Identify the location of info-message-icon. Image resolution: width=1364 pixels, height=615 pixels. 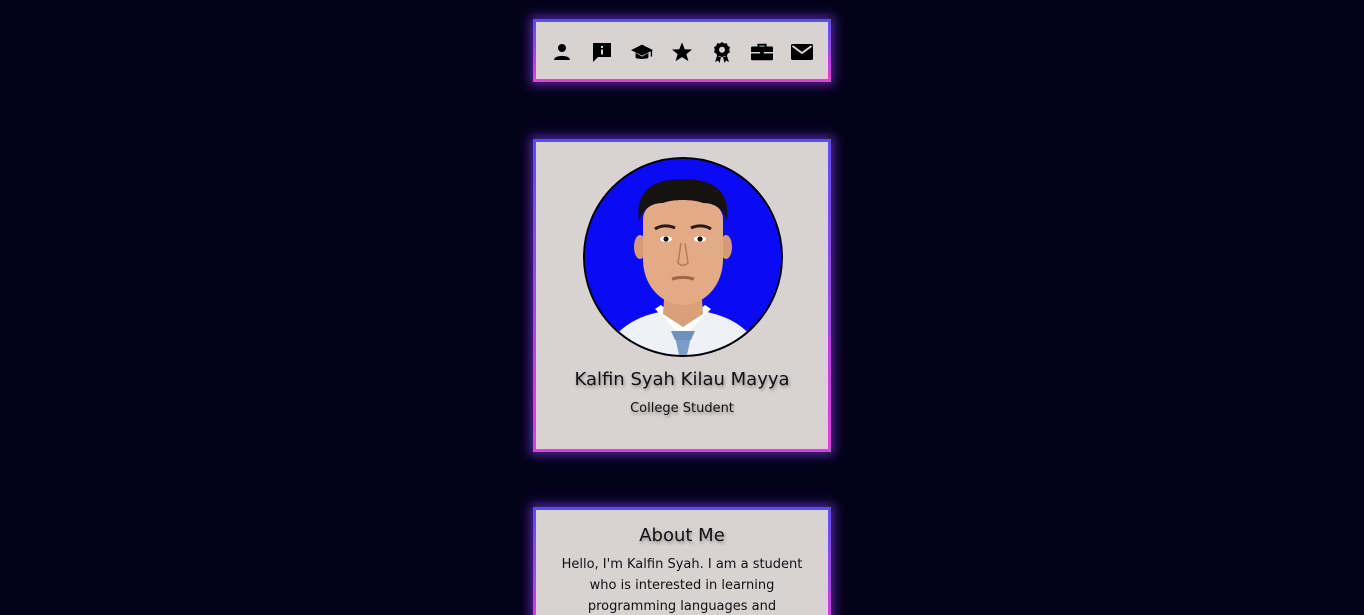
(602, 52).